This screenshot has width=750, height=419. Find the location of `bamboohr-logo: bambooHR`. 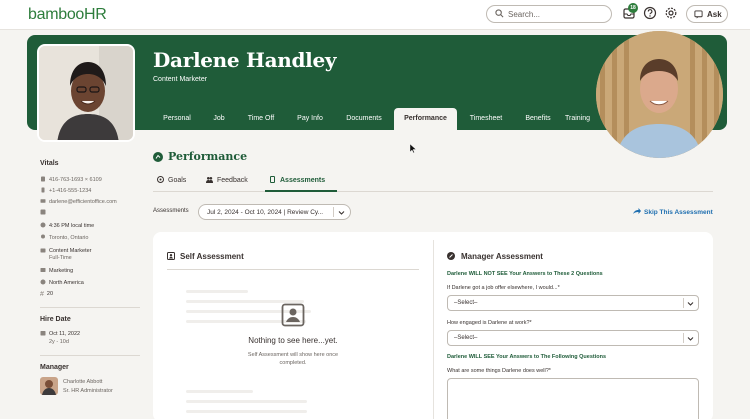

bamboohr-logo: bambooHR is located at coordinates (67, 15).